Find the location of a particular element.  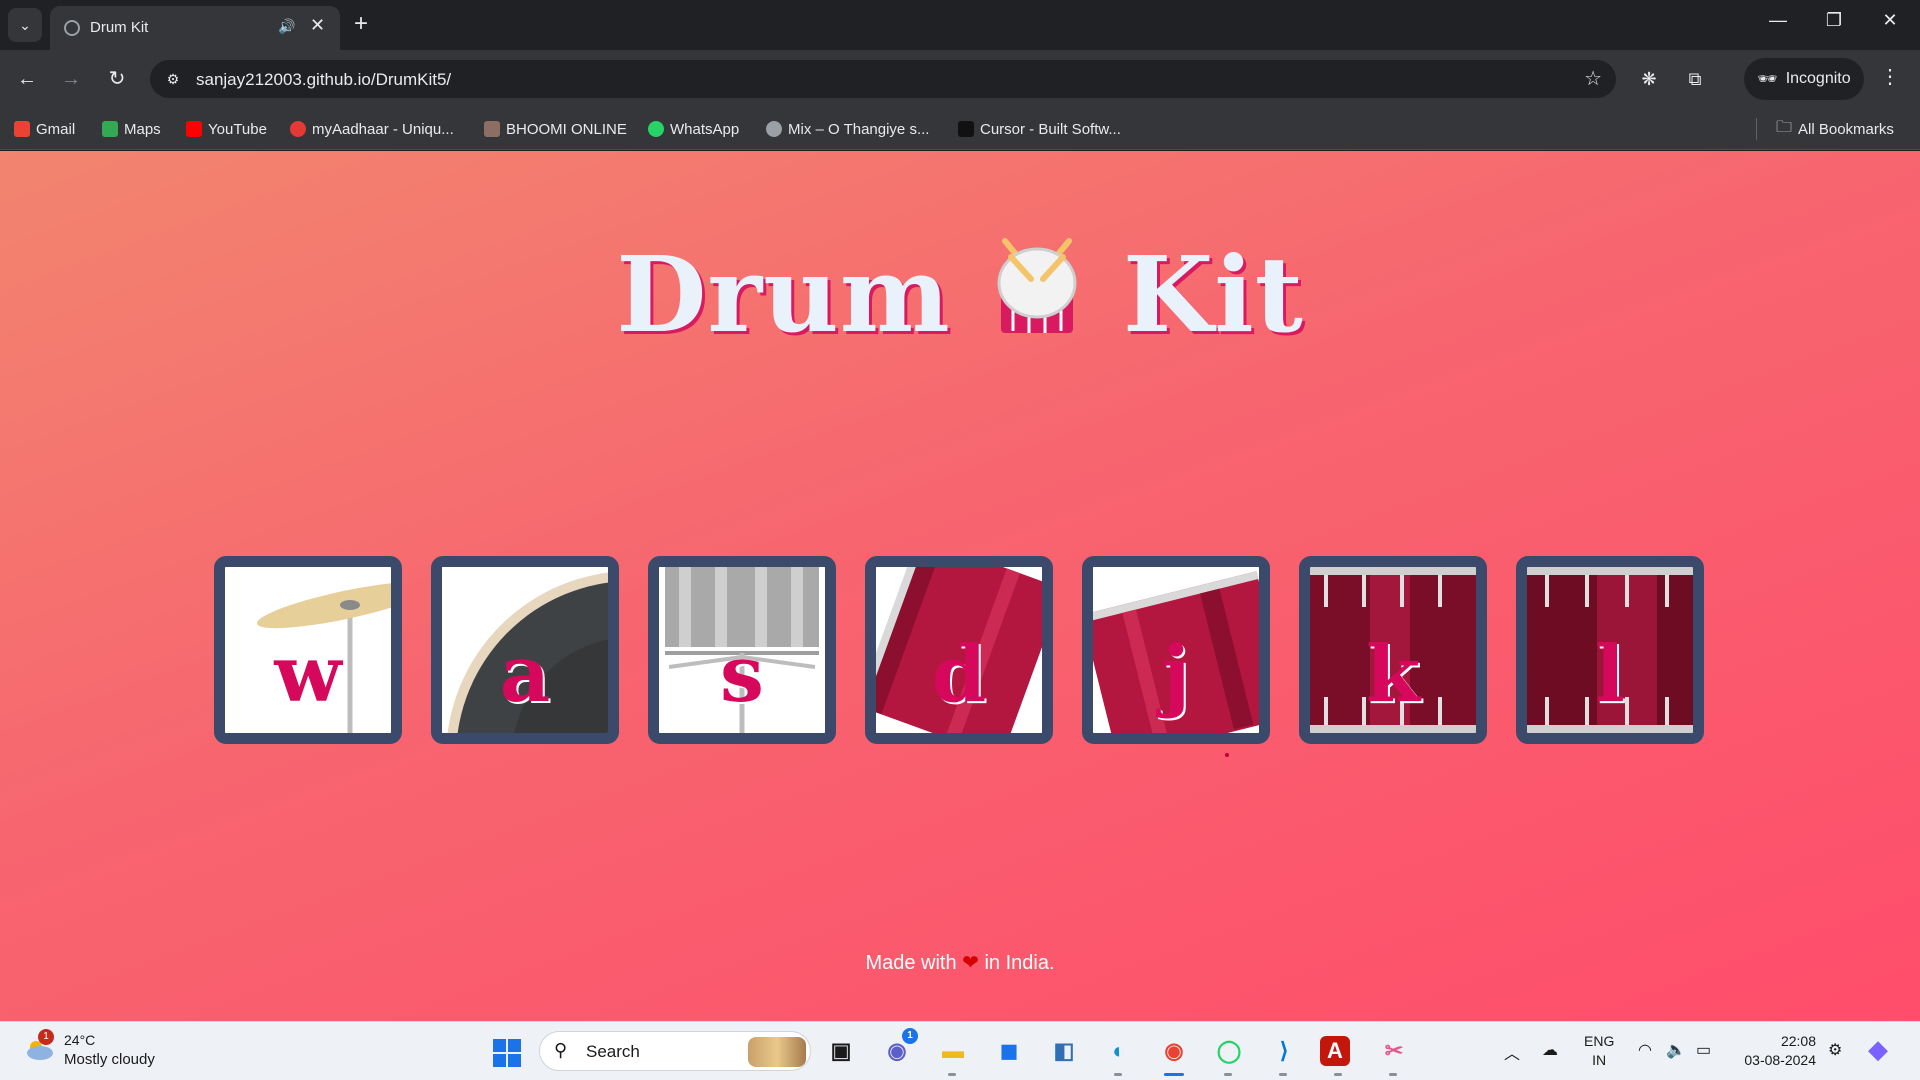

drum-button-l: l is located at coordinates (1610, 650).